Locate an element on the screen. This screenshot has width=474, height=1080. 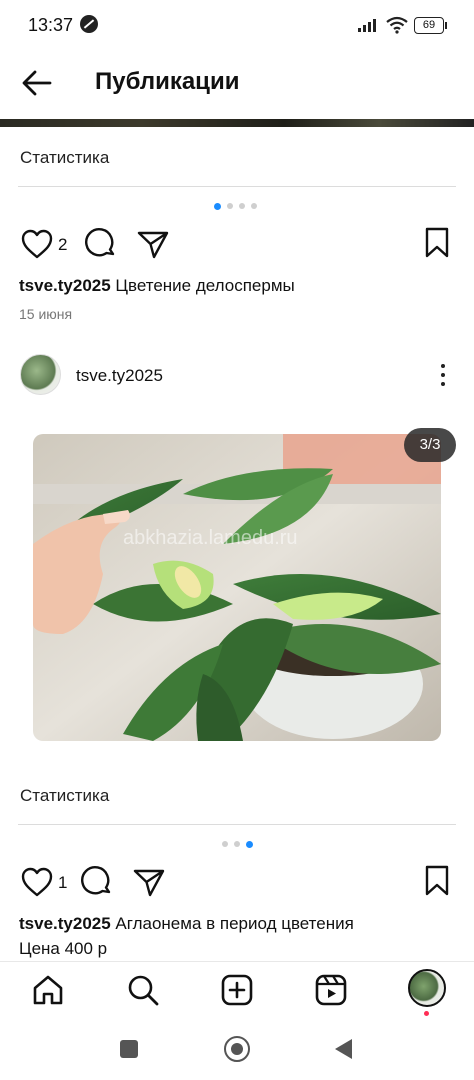
recents-button is located at coordinates (129, 1049).